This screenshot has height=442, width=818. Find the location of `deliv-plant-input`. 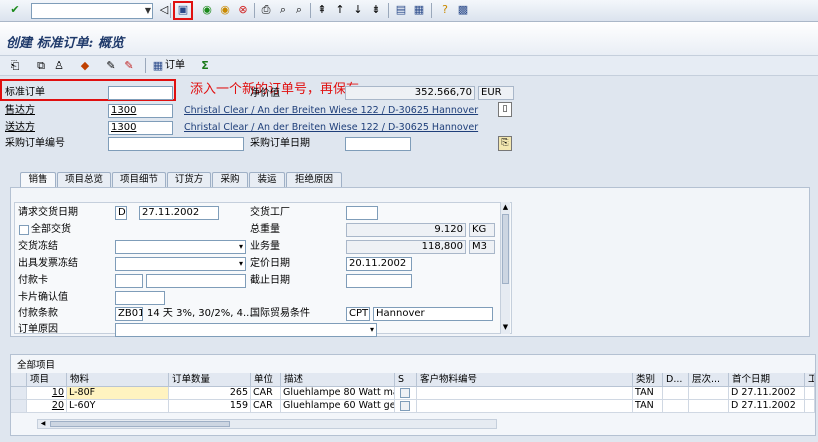

deliv-plant-input is located at coordinates (362, 213).